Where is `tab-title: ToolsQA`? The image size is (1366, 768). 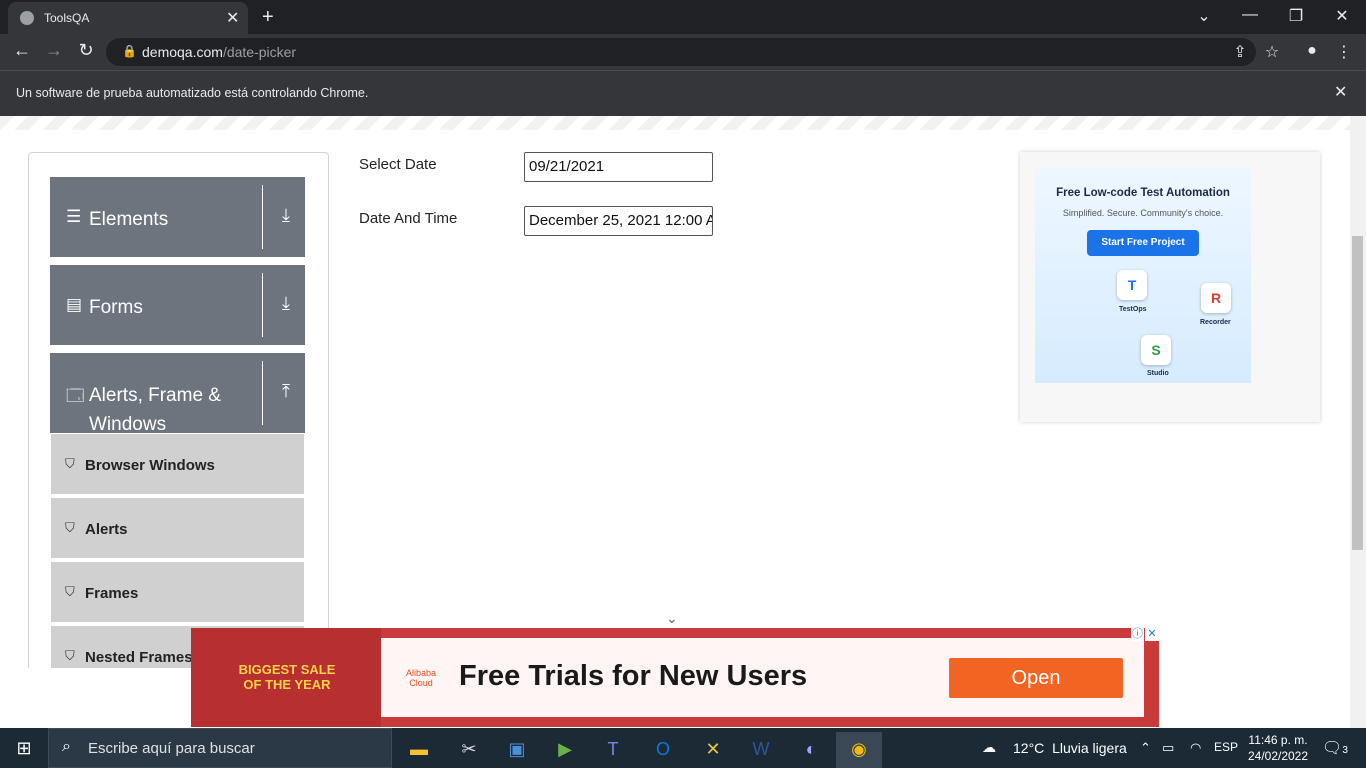 tab-title: ToolsQA is located at coordinates (67, 18).